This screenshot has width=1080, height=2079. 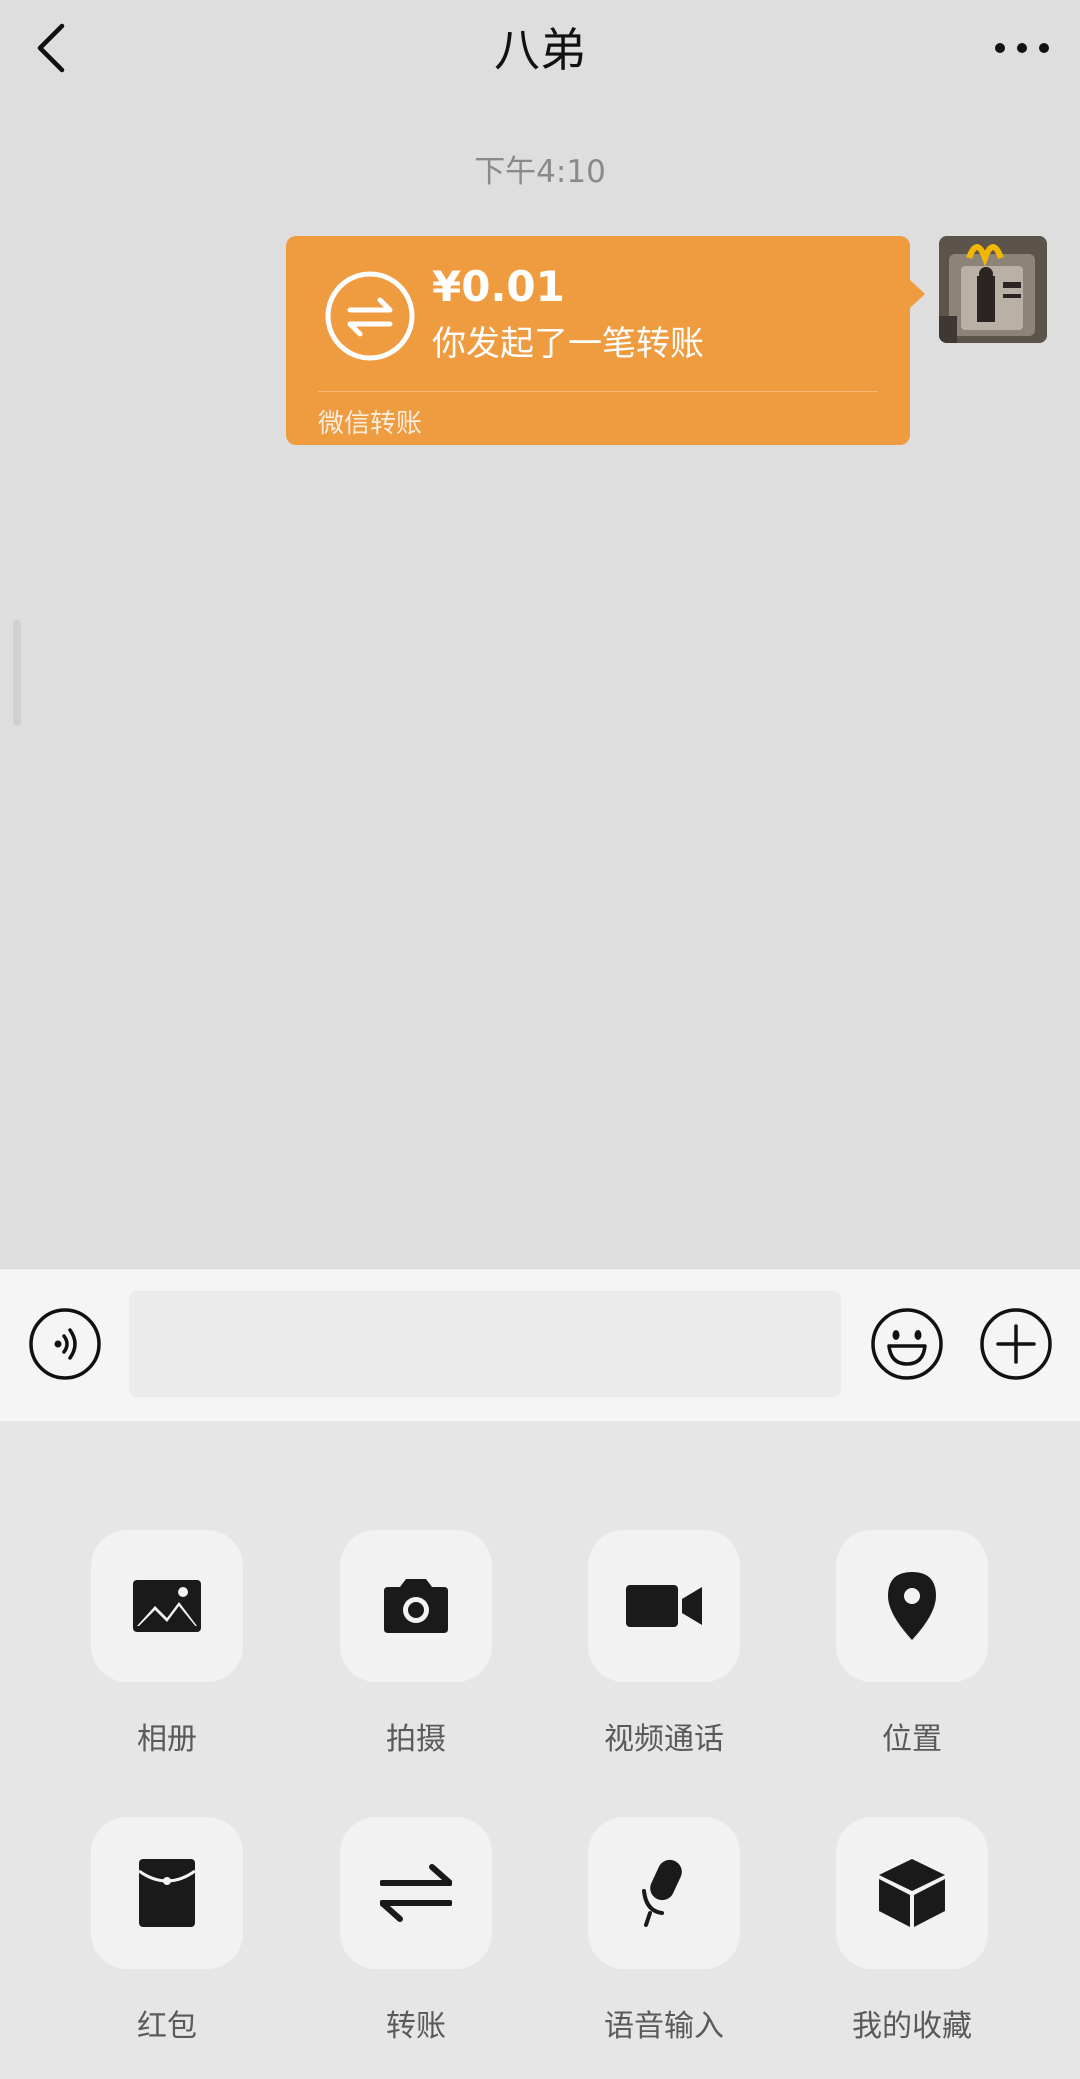 I want to click on emoji-button, so click(x=907, y=1344).